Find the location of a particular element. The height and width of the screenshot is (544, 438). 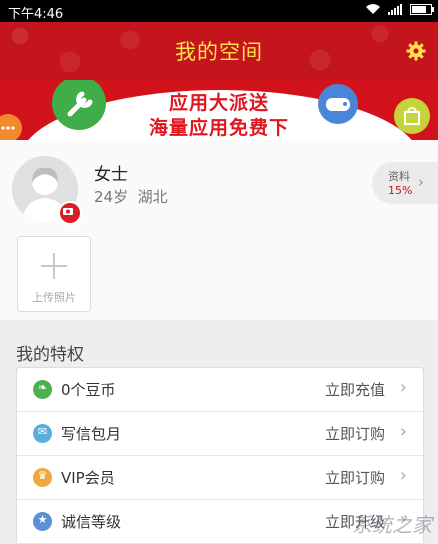

profile-completion-button: 资料 15% › is located at coordinates (405, 183).